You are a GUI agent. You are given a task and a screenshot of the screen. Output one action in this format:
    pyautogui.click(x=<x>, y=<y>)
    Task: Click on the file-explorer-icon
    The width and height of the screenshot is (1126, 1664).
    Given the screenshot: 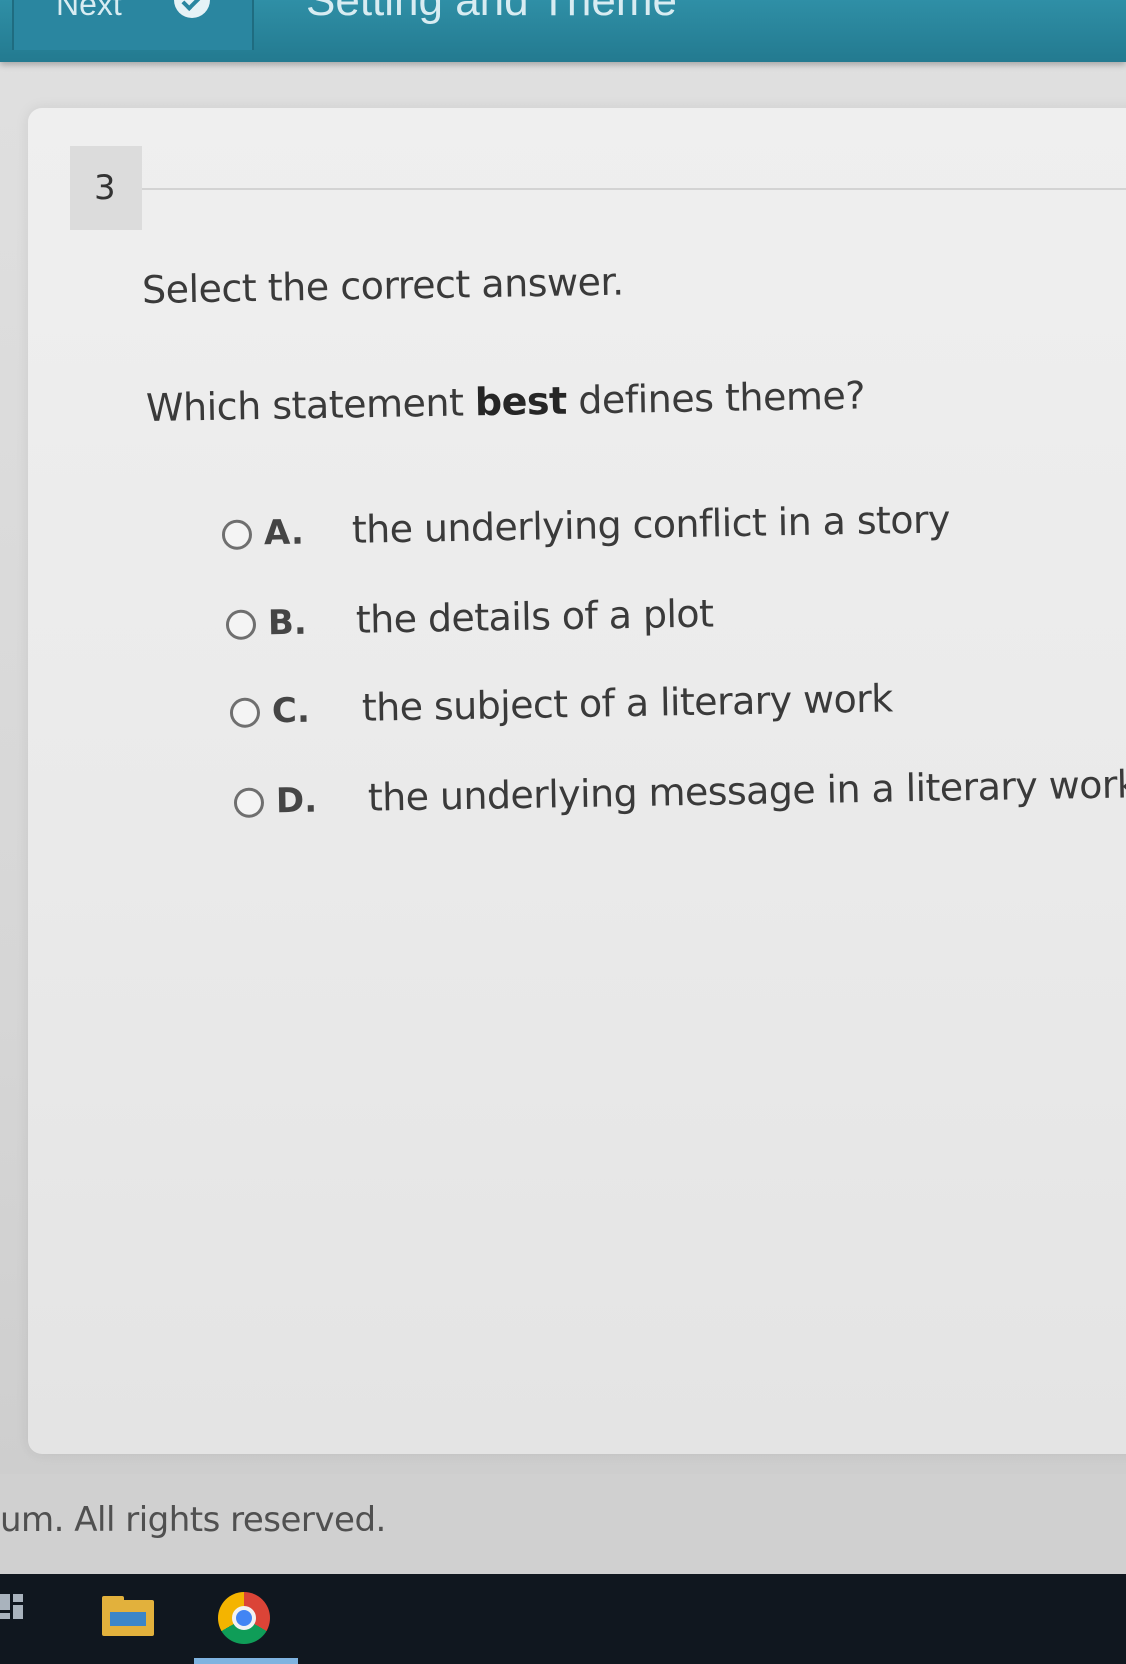 What is the action you would take?
    pyautogui.click(x=128, y=1616)
    